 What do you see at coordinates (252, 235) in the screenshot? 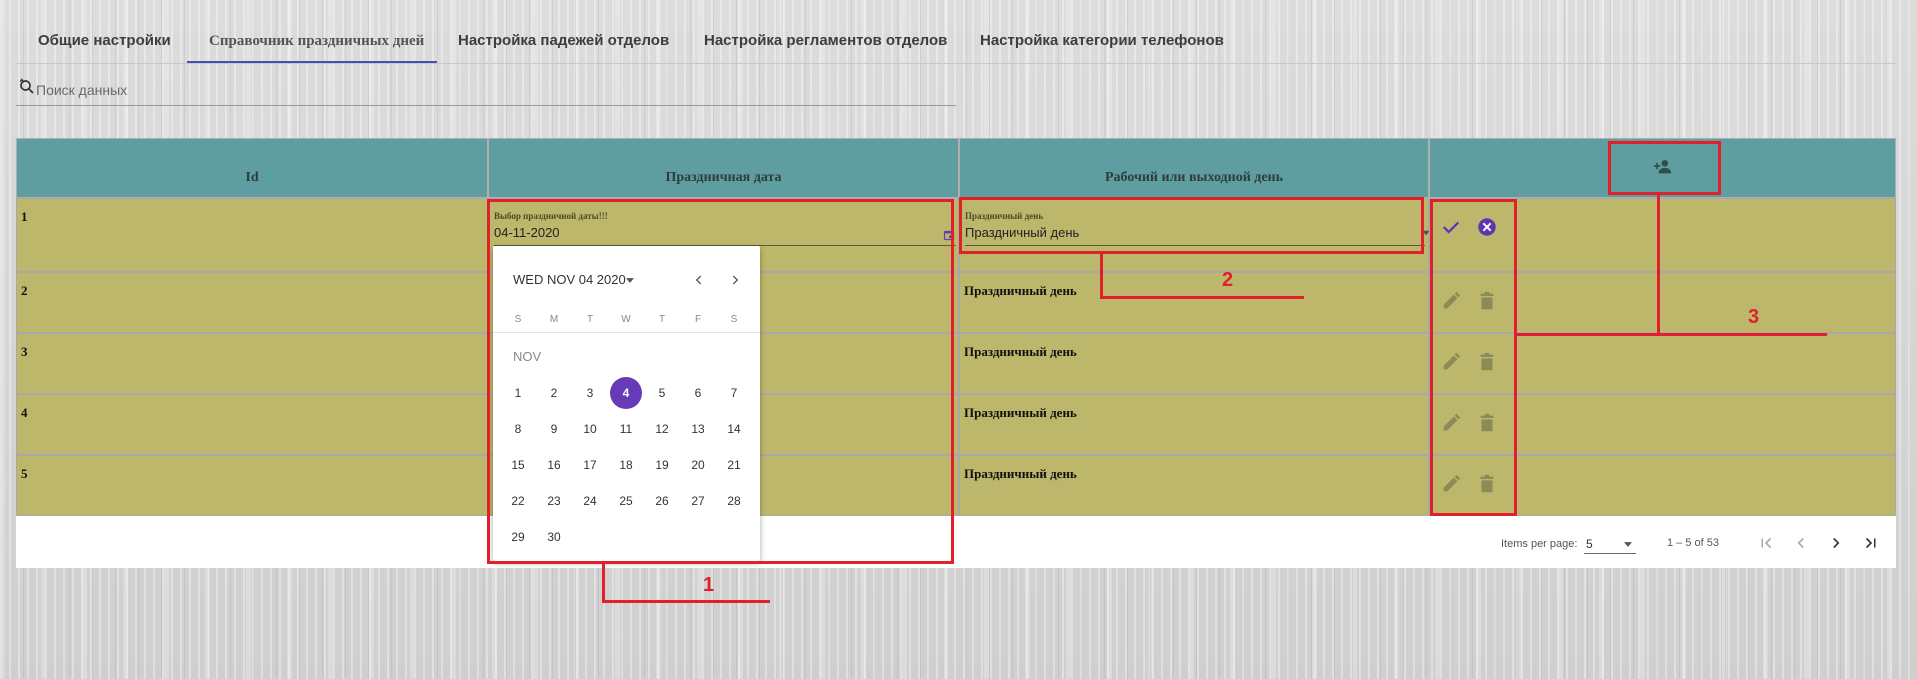
I see `cell-id: 1` at bounding box center [252, 235].